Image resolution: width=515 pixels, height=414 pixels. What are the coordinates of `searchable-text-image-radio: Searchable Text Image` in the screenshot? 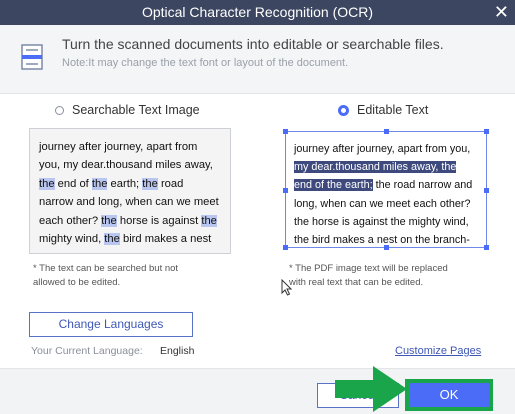 It's located at (127, 110).